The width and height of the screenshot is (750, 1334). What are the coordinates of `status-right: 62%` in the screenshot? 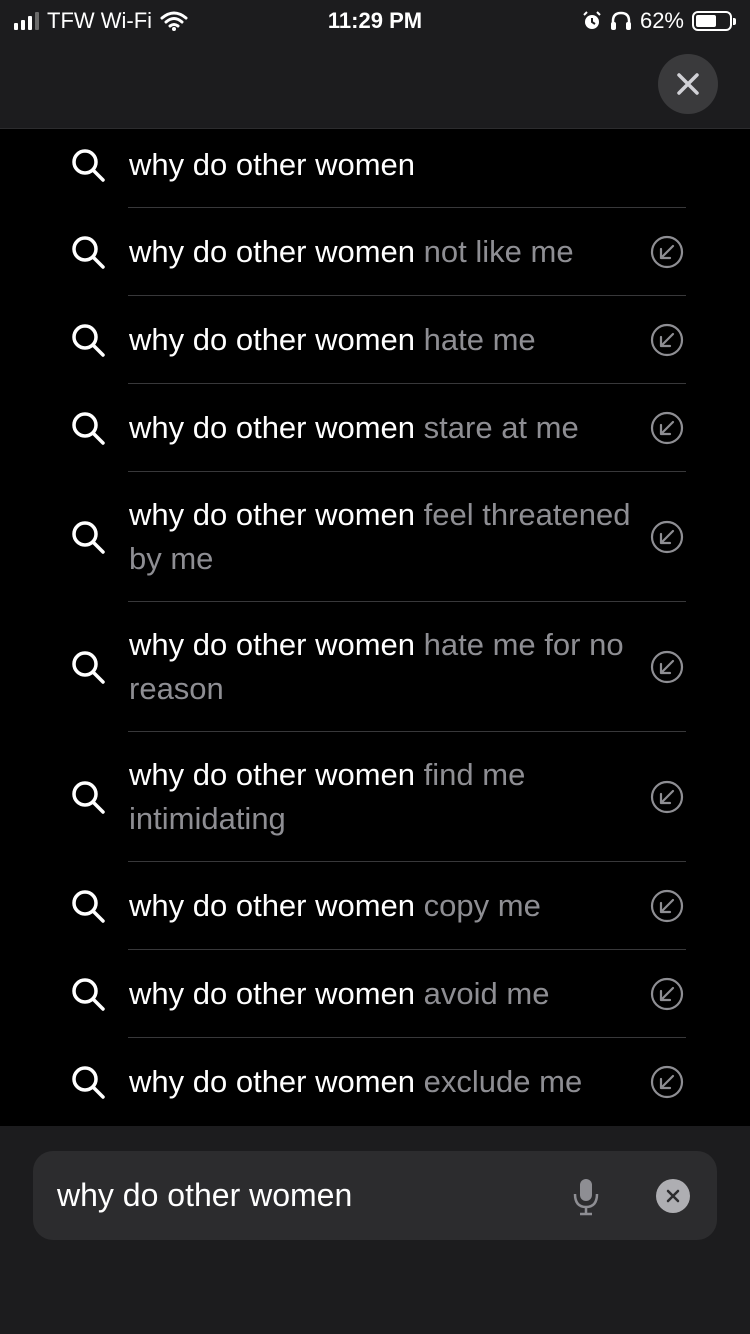 It's located at (659, 21).